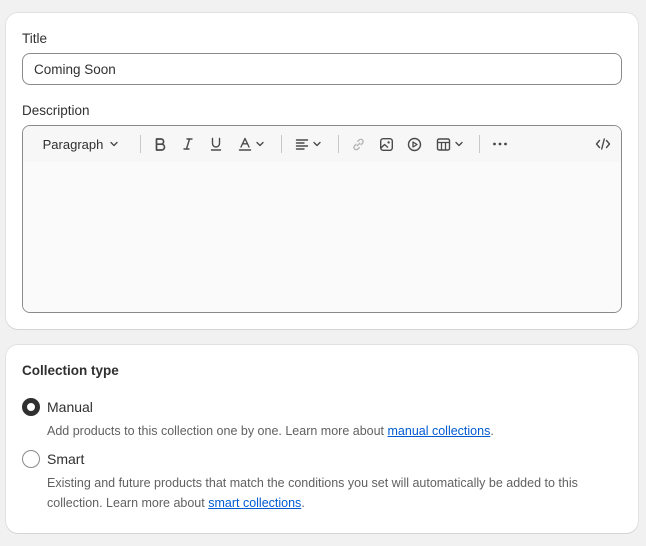  I want to click on video-icon, so click(414, 144).